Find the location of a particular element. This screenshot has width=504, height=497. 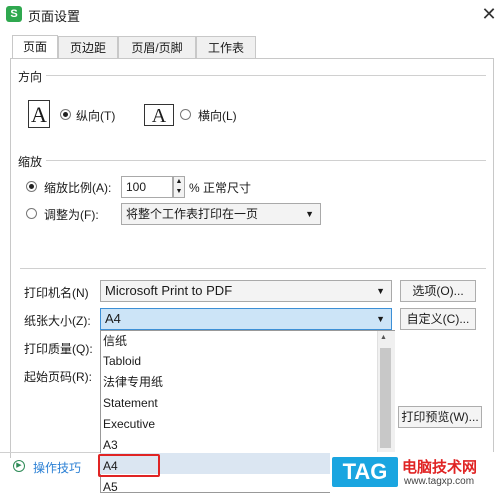

scale-spinner: ▲ ▼ is located at coordinates (179, 187).